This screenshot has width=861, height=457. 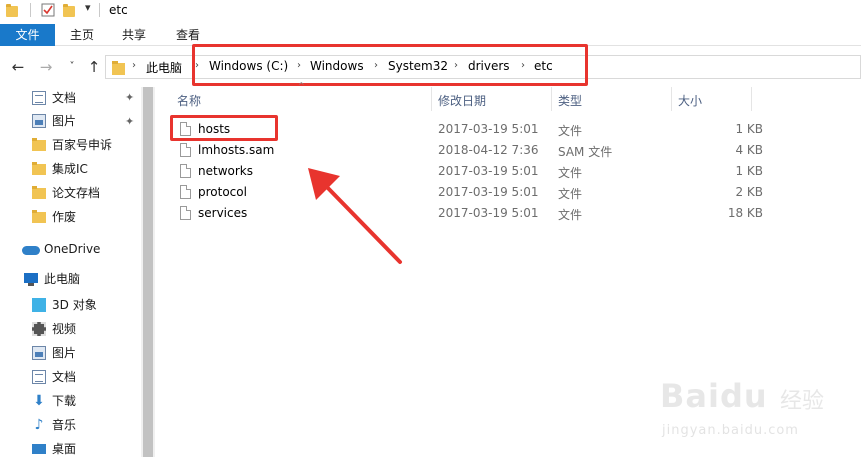 What do you see at coordinates (39, 401) in the screenshot?
I see `download-icon: ⬇` at bounding box center [39, 401].